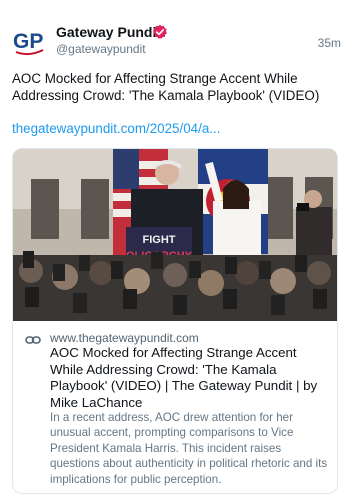 This screenshot has height=500, width=351. I want to click on avatar: GP, so click(29, 41).